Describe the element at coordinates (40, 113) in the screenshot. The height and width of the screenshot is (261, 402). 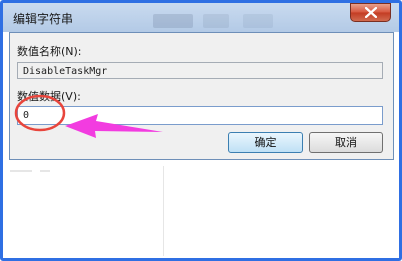
I see `annotation-circle` at that location.